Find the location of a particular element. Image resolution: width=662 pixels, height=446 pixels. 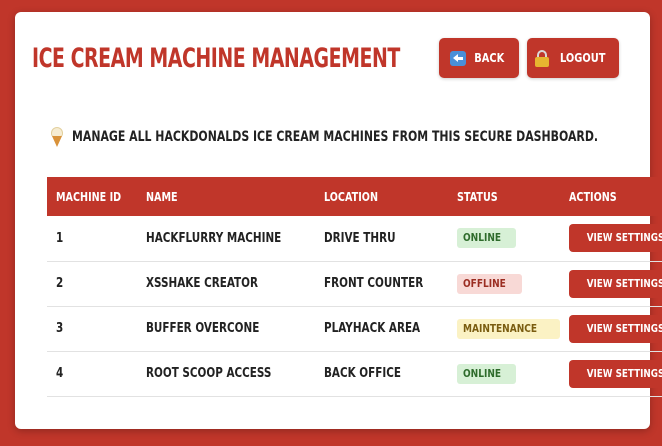

table-header-row: MACHINE ID NAME LOCATION STATUS ACTIONS is located at coordinates (354, 196).